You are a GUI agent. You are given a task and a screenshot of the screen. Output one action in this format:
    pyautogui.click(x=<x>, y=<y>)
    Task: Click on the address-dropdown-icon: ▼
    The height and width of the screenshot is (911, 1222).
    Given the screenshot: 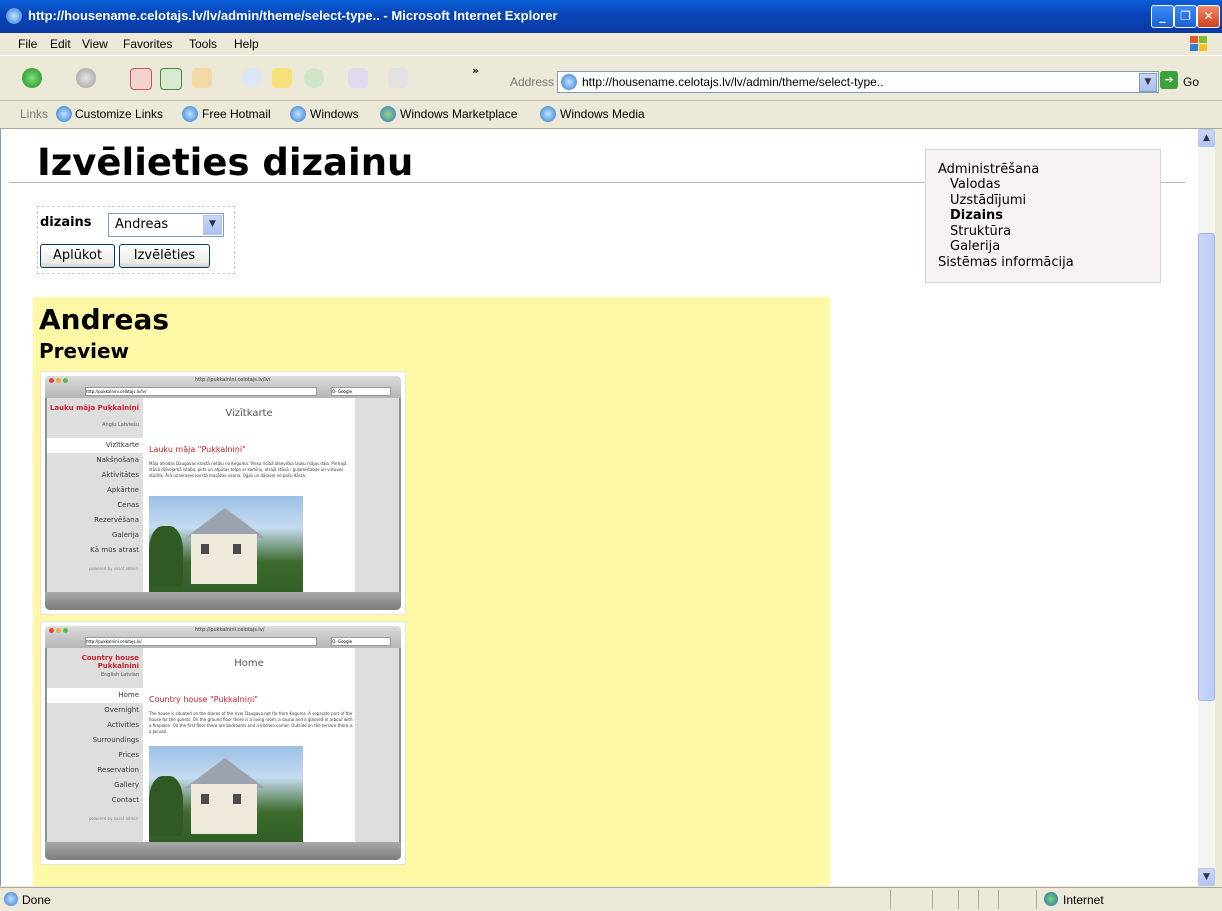 What is the action you would take?
    pyautogui.click(x=1148, y=82)
    